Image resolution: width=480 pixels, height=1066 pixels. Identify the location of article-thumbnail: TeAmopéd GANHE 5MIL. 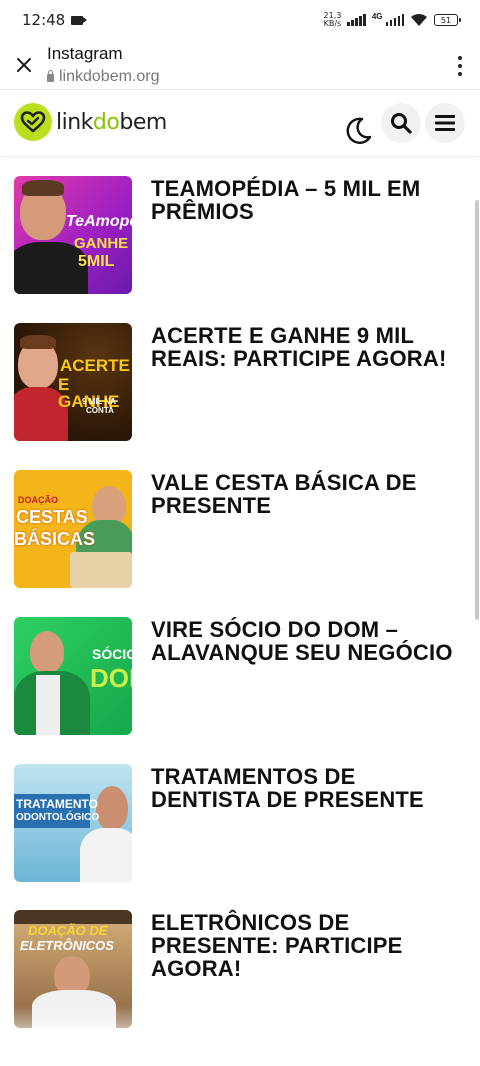
(73, 235).